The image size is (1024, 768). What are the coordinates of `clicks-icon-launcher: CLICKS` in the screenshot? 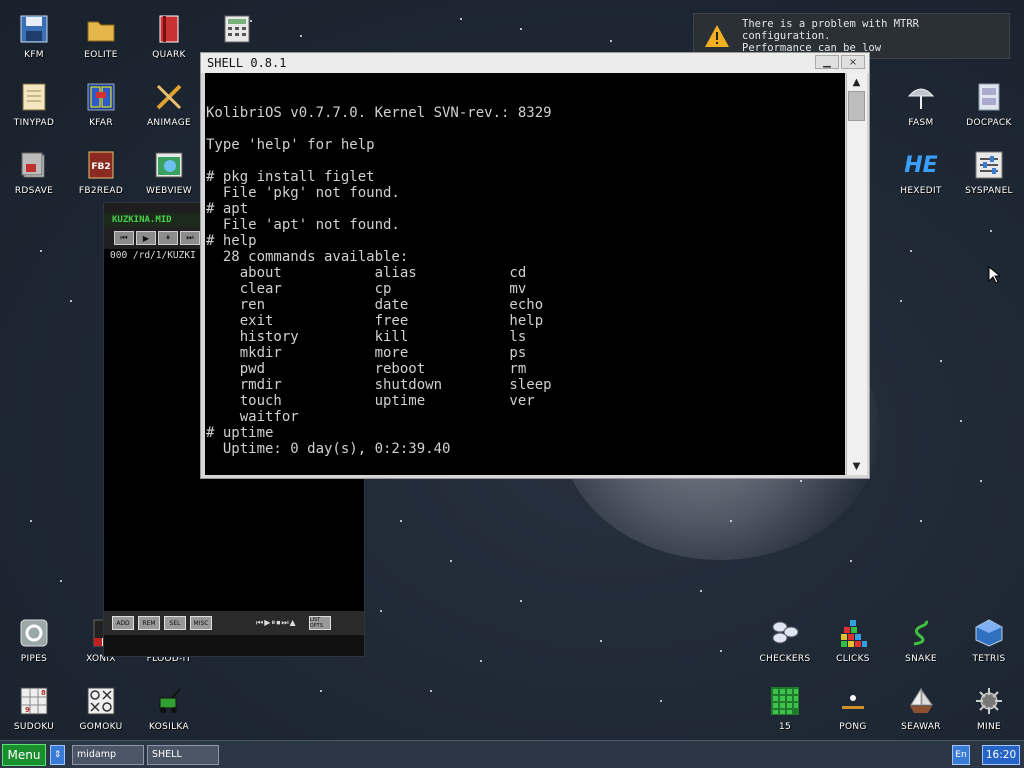 It's located at (853, 644).